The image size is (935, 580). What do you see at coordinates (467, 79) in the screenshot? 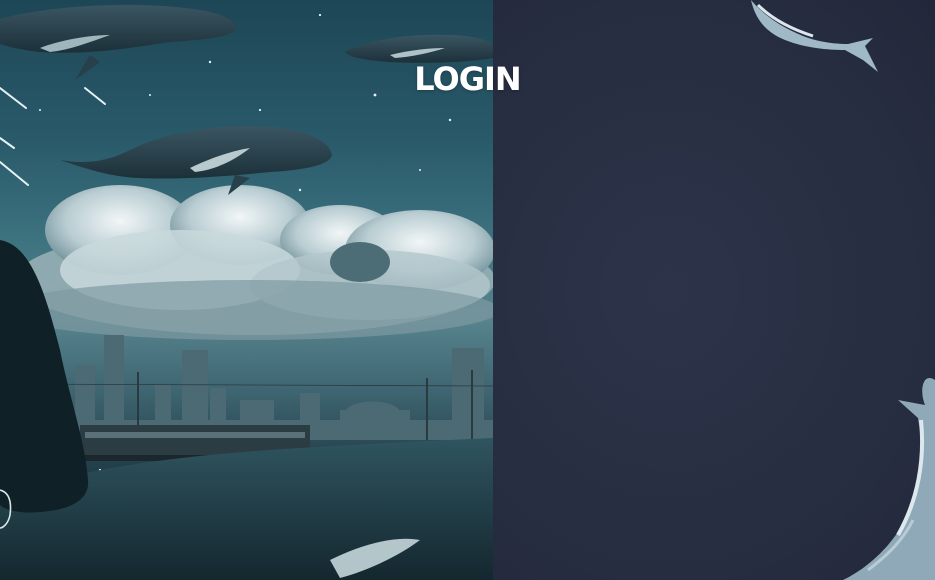
I see `page-title: LOGIN` at bounding box center [467, 79].